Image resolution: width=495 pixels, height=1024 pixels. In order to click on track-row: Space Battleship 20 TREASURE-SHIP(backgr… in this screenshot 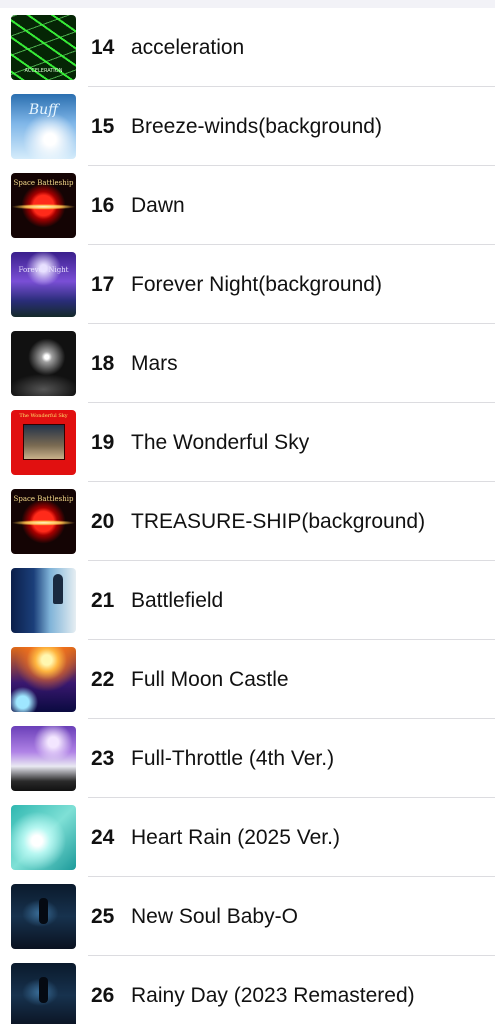, I will do `click(247, 521)`.